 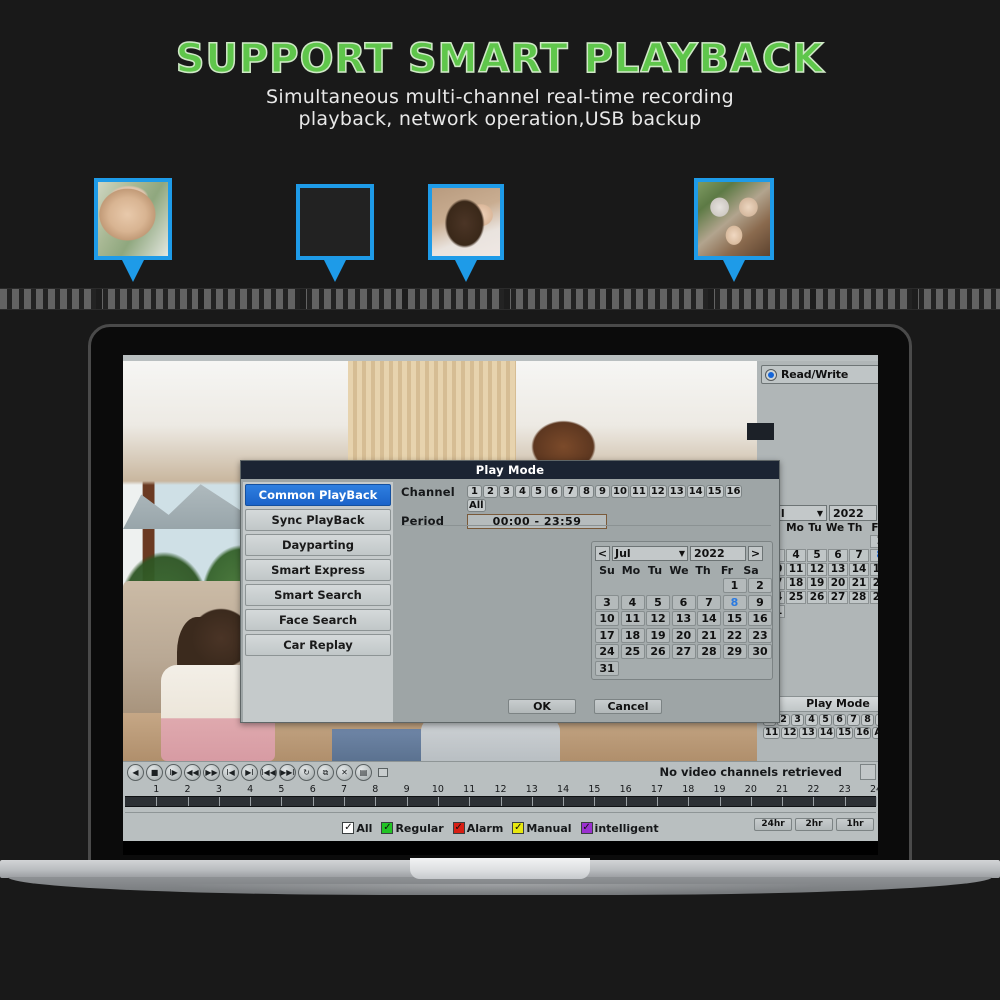 I want to click on thumb-elderly-man, so click(x=133, y=219).